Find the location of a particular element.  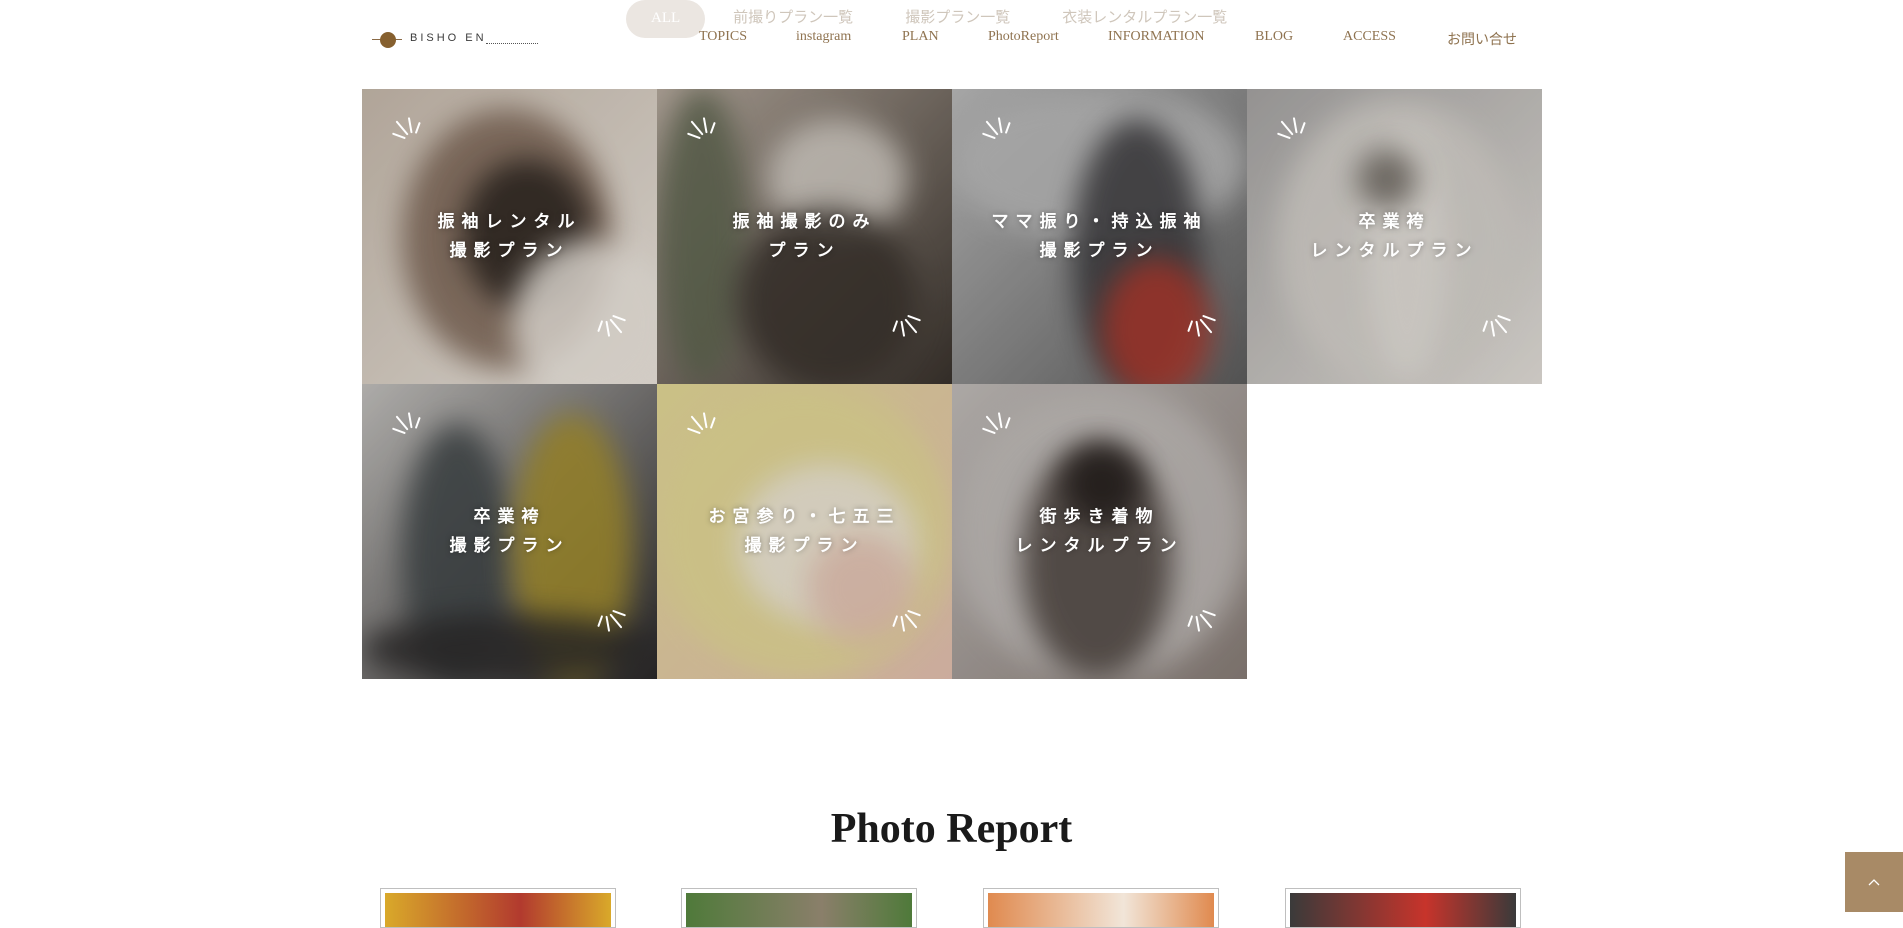

plan-card-hakama-photo: 卒業袴 撮影プラン is located at coordinates (509, 531).